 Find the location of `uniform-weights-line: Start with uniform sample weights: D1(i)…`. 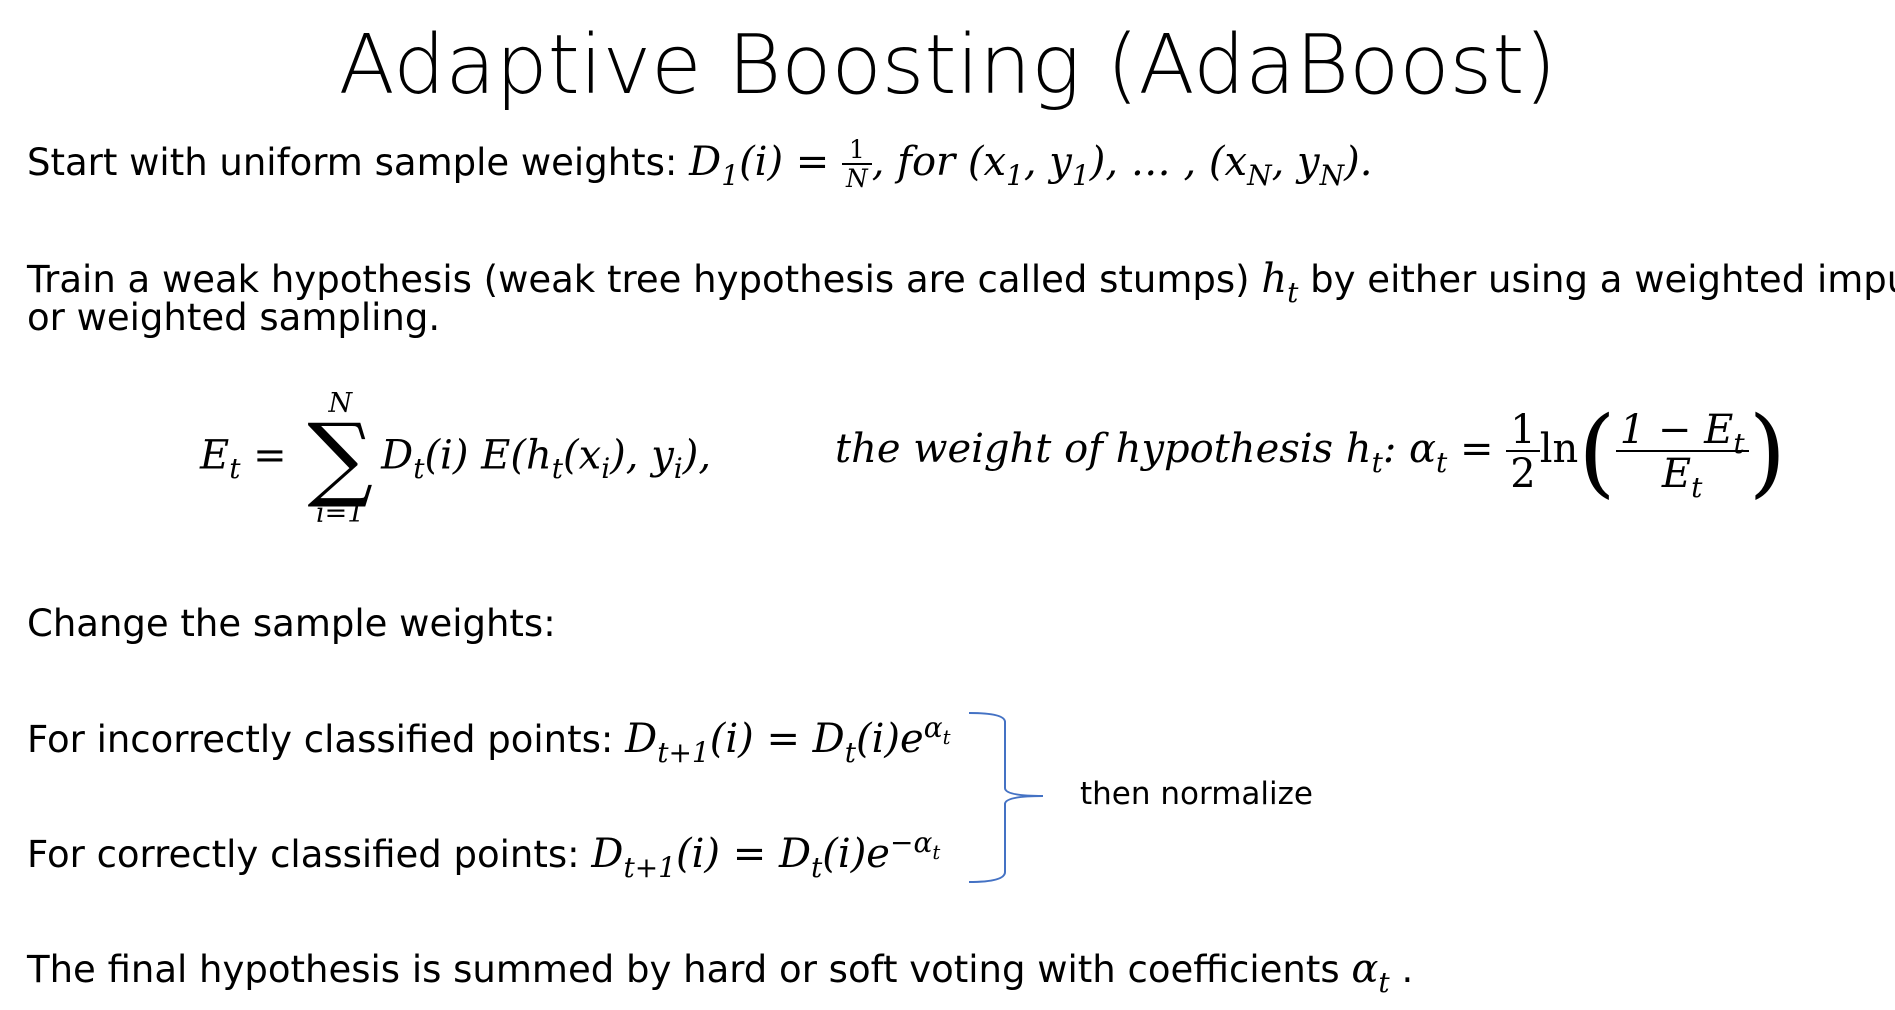

uniform-weights-line: Start with uniform sample weights: D1(i)… is located at coordinates (700, 164).